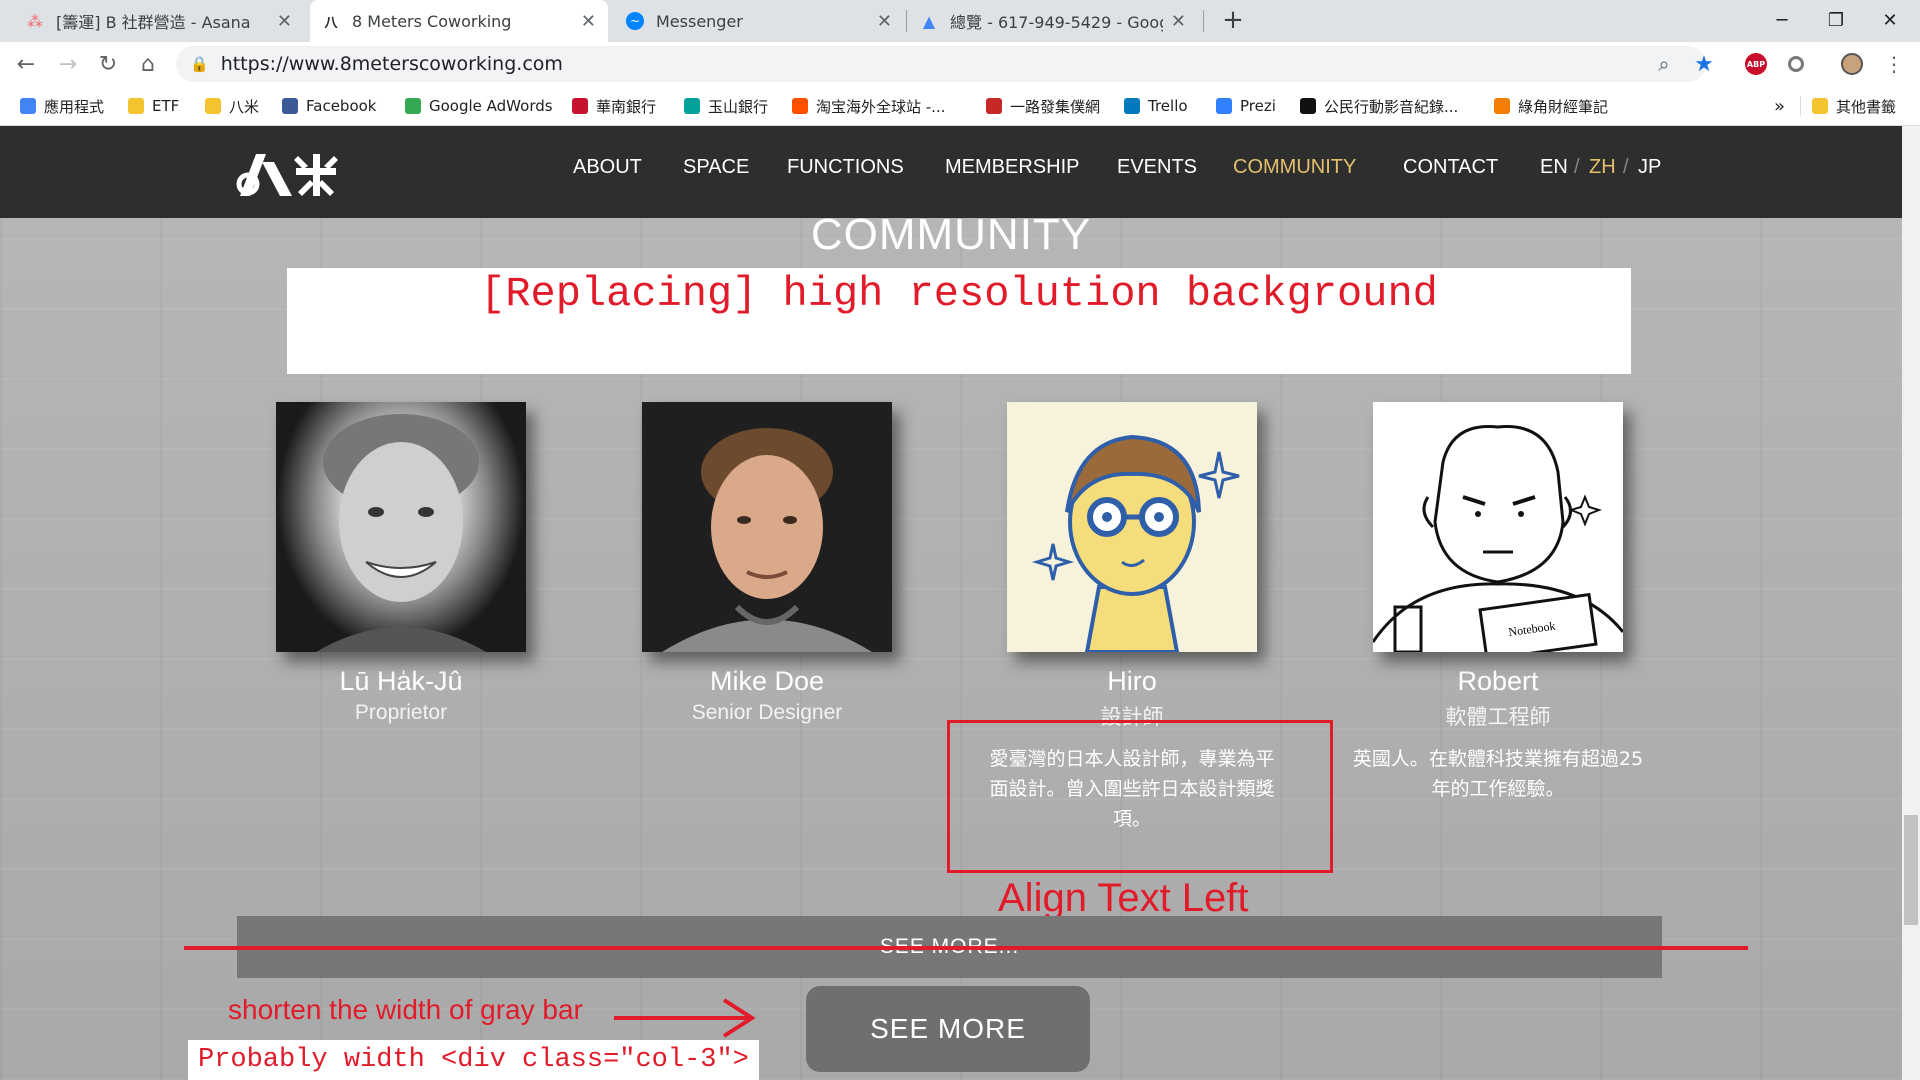 The width and height of the screenshot is (1920, 1080). I want to click on other-bookmarks-folder: 其他書籤, so click(1854, 106).